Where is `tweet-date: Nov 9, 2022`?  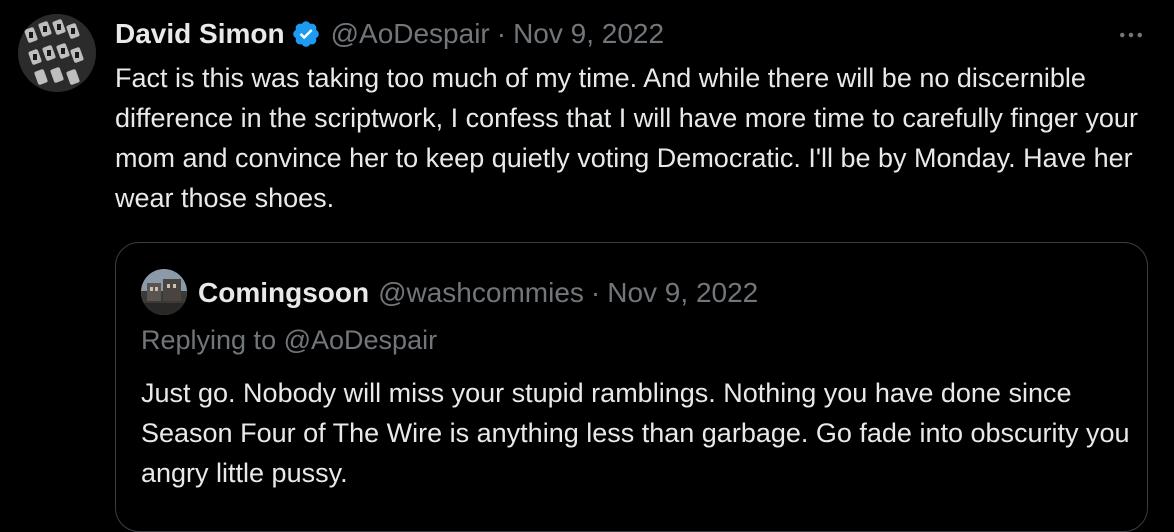 tweet-date: Nov 9, 2022 is located at coordinates (588, 34).